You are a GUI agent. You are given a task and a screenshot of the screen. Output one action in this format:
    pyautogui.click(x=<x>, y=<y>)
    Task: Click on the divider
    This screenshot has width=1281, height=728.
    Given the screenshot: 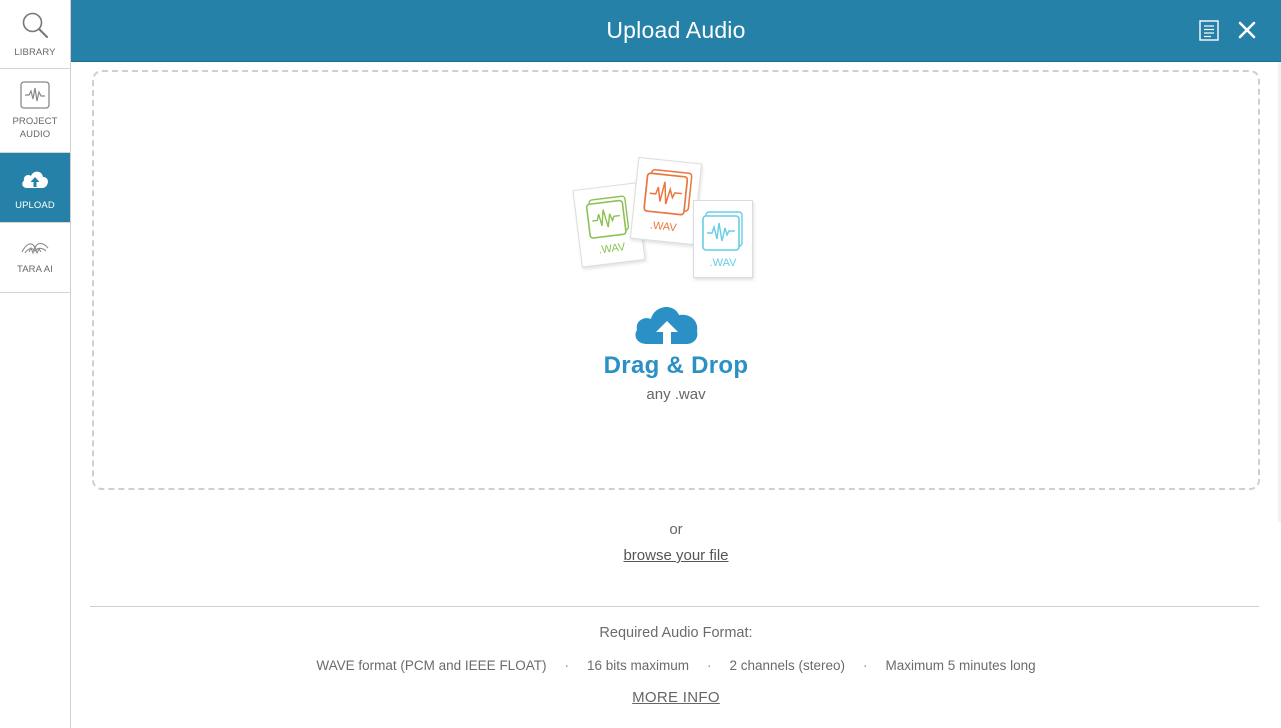 What is the action you would take?
    pyautogui.click(x=674, y=606)
    